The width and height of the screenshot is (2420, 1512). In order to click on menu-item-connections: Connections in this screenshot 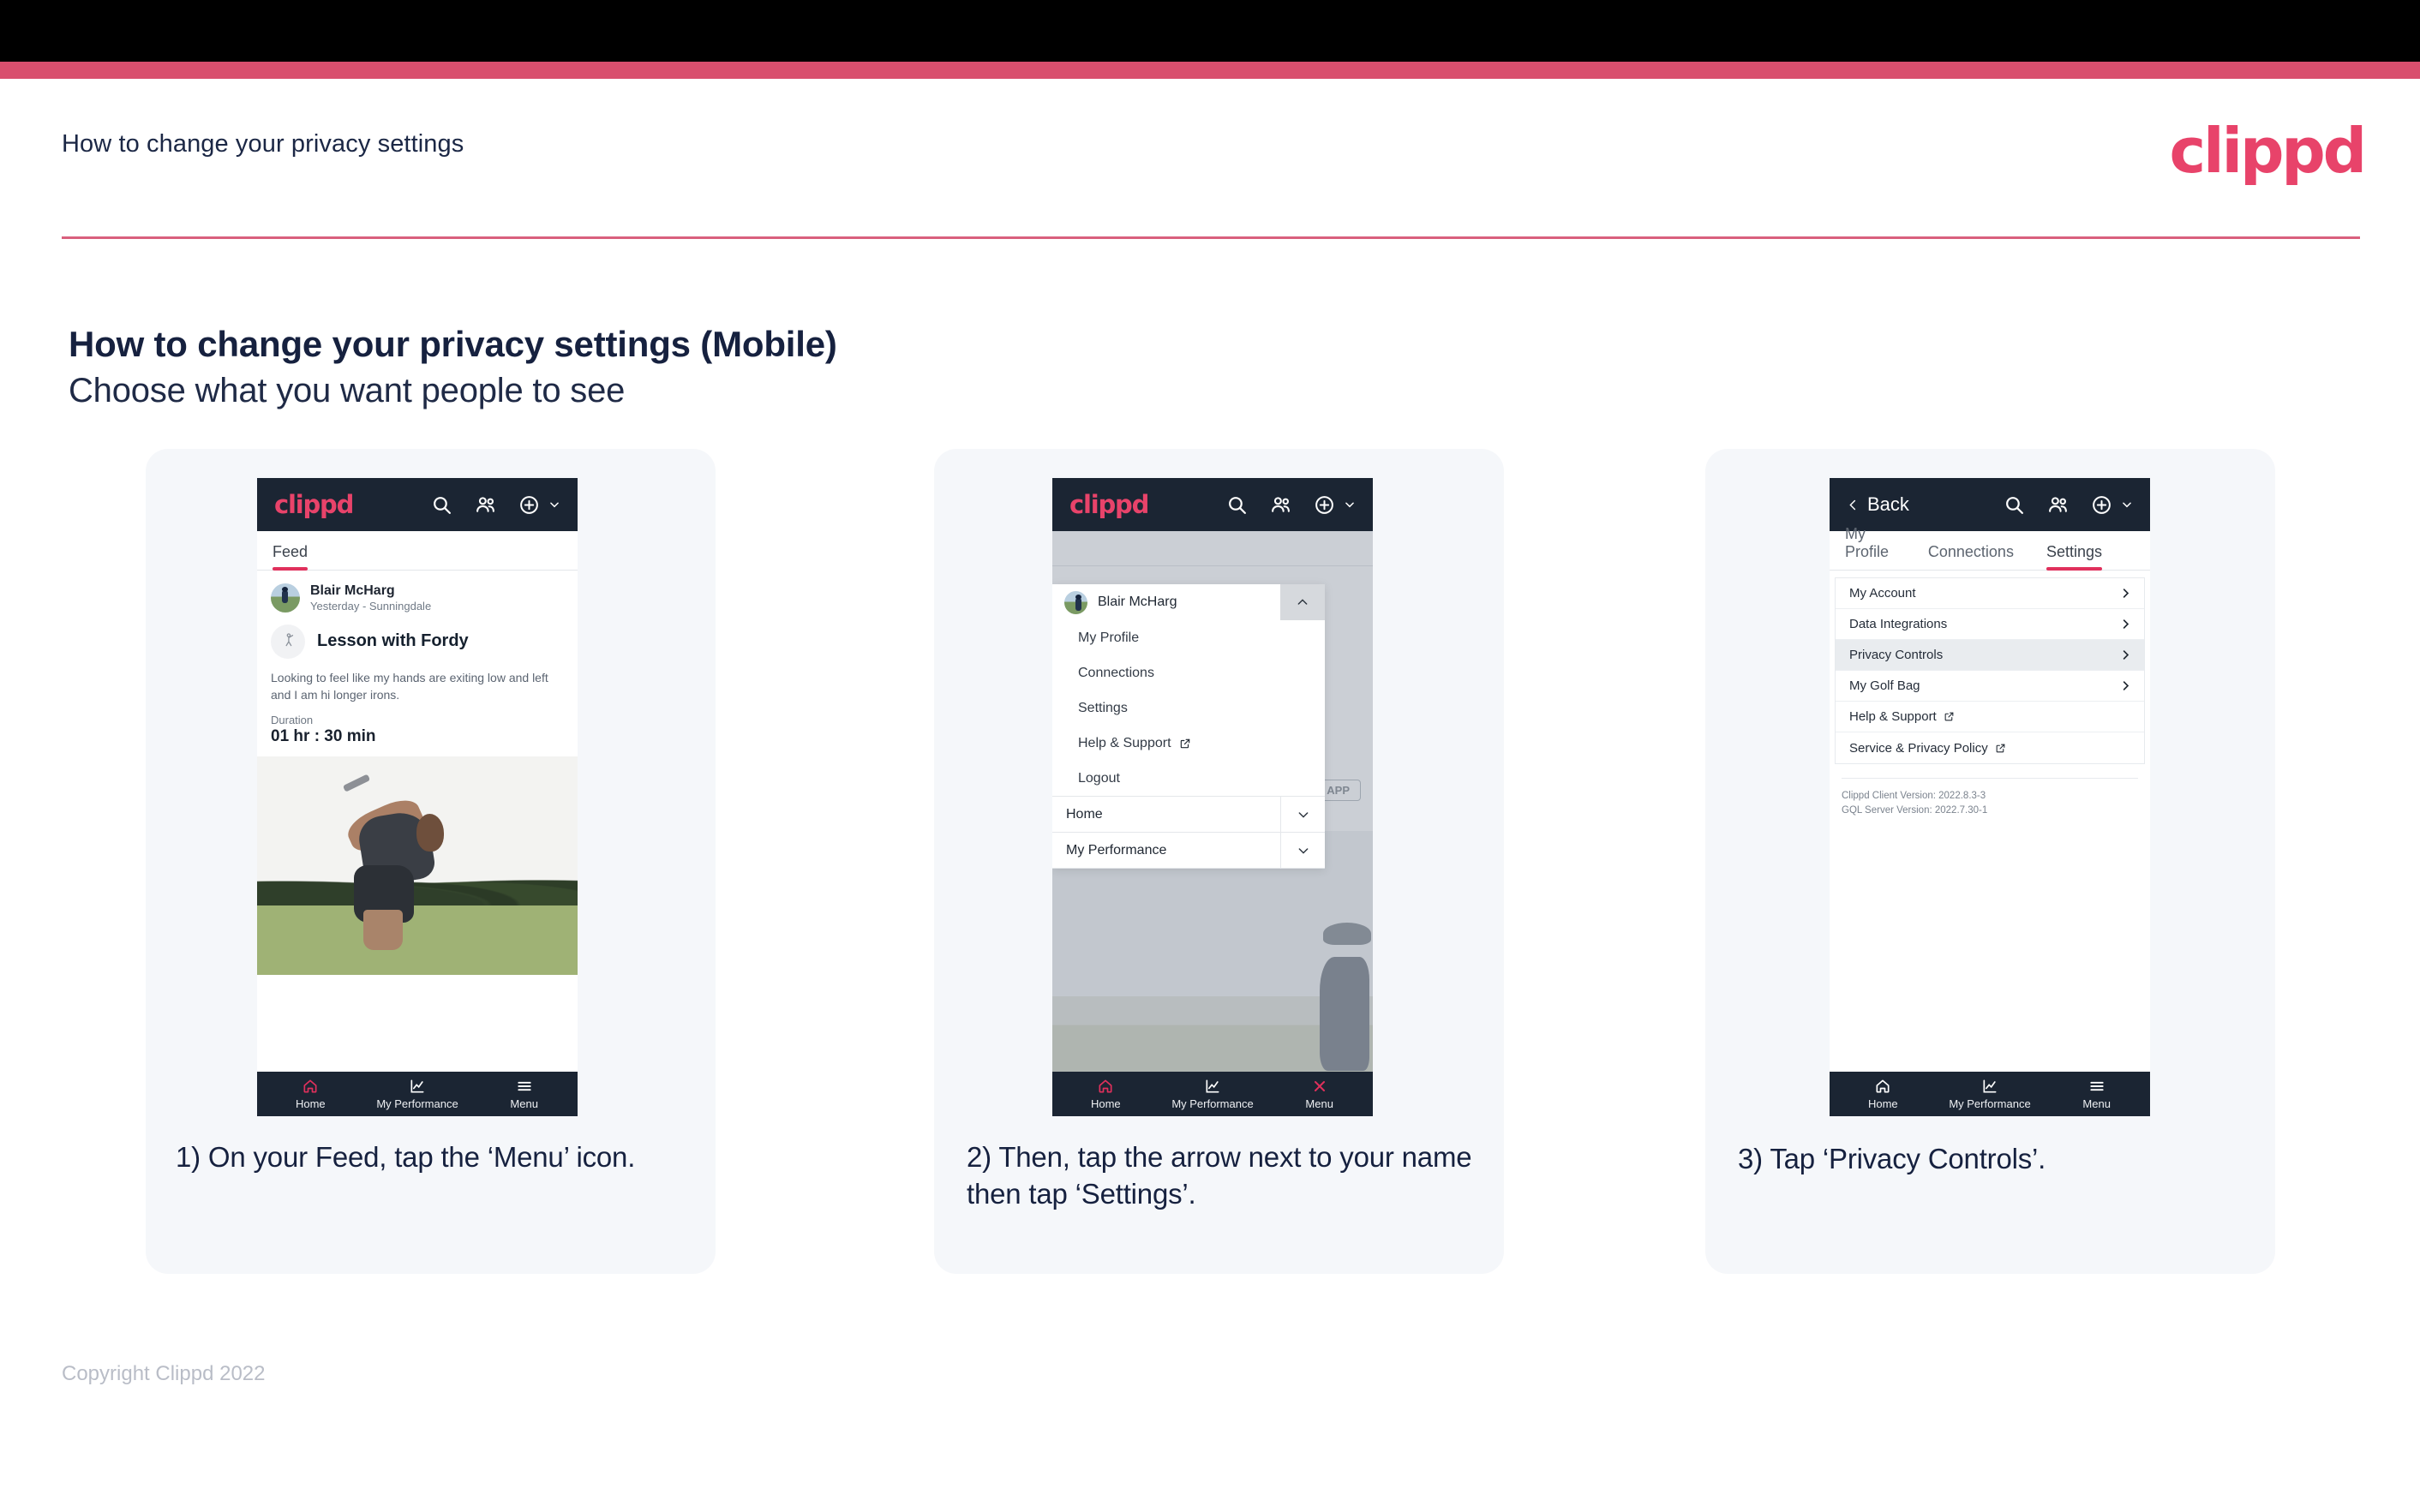, I will do `click(1188, 673)`.